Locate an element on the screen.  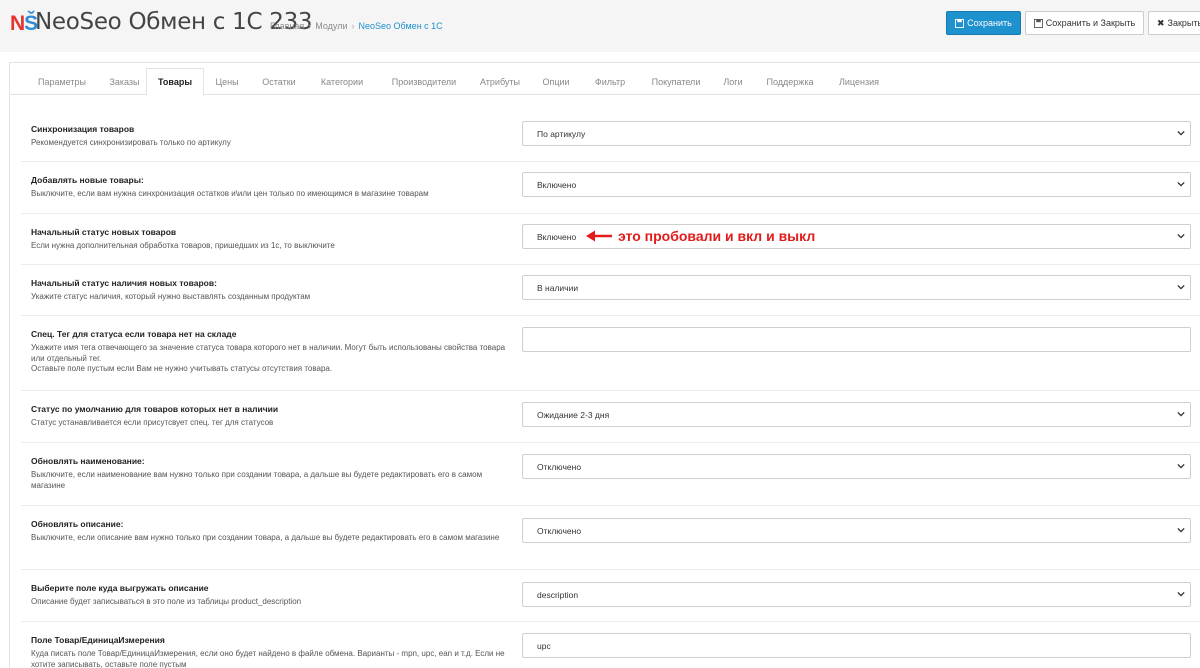
tab-license: Лицензия is located at coordinates (859, 81).